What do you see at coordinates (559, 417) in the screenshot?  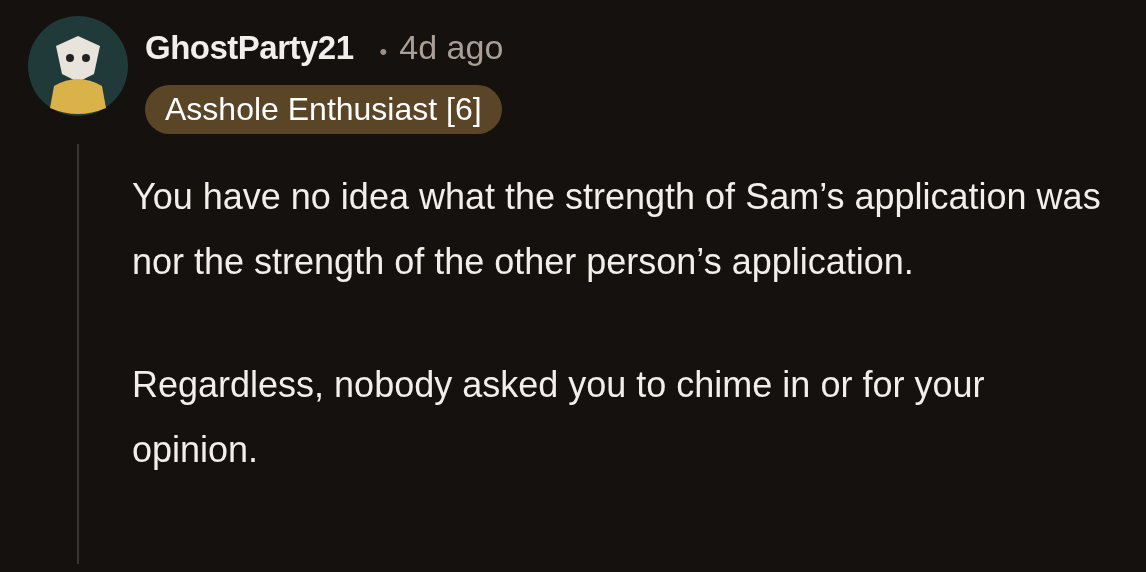 I see `comment-paragraph: Regardless, nobody asked you to chime in or for your opinion.` at bounding box center [559, 417].